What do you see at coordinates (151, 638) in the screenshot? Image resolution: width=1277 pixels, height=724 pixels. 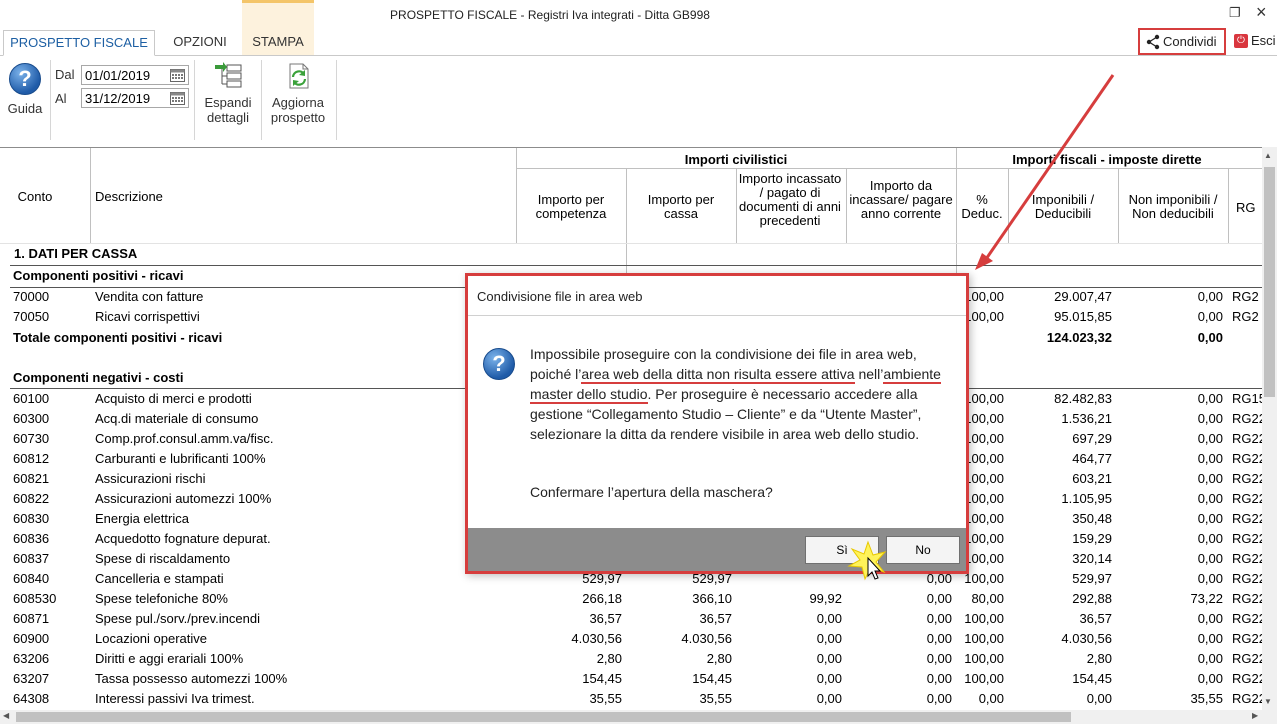 I see `cell-desc: Locazioni operative` at bounding box center [151, 638].